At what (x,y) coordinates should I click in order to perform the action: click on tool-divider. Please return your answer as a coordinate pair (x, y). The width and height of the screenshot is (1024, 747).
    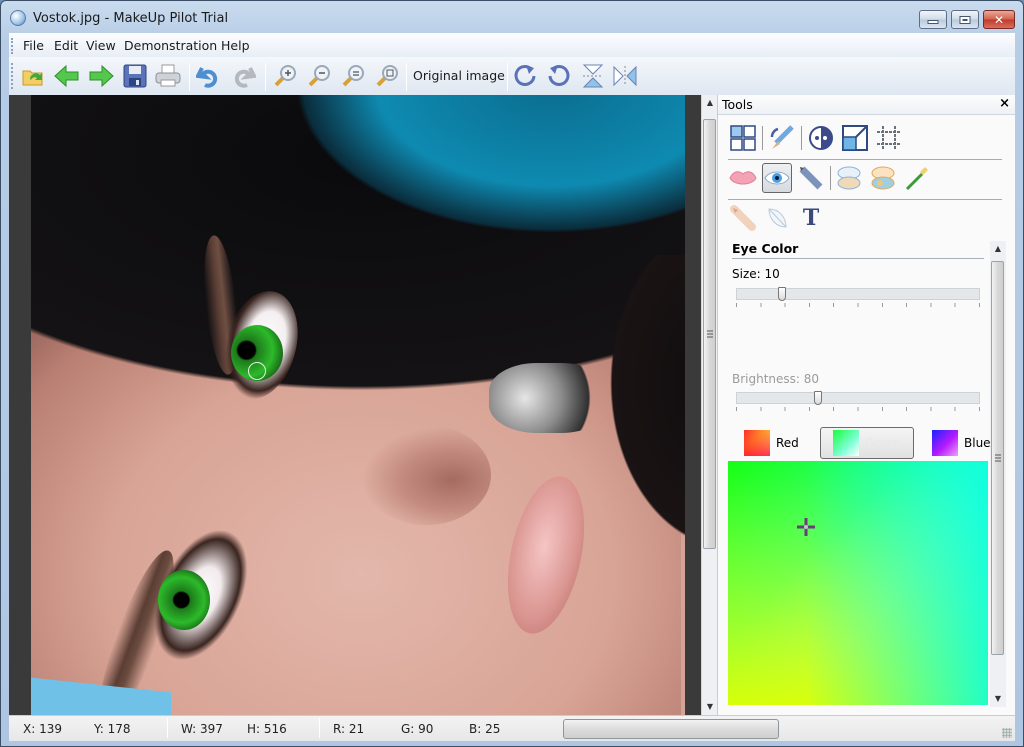
    Looking at the image, I should click on (865, 159).